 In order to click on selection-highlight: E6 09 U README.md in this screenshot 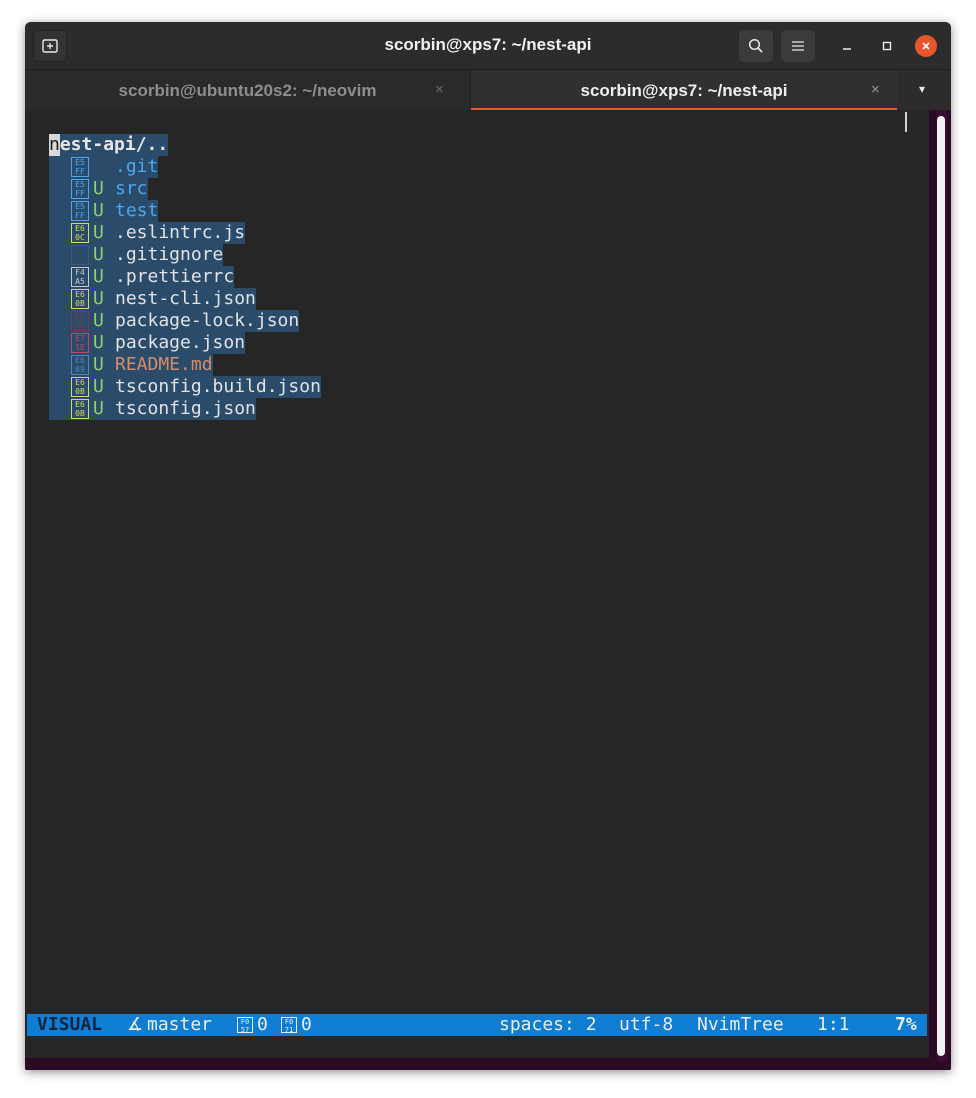, I will do `click(142, 365)`.